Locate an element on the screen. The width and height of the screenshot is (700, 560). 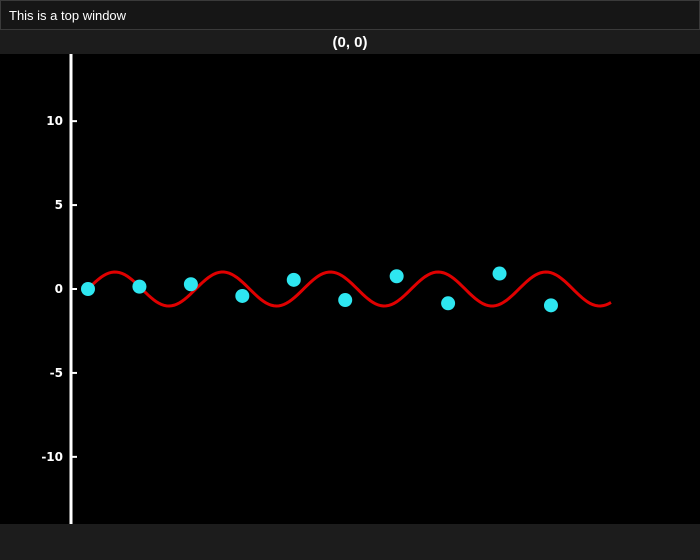
coordinate-readout: (0, 0) is located at coordinates (350, 42).